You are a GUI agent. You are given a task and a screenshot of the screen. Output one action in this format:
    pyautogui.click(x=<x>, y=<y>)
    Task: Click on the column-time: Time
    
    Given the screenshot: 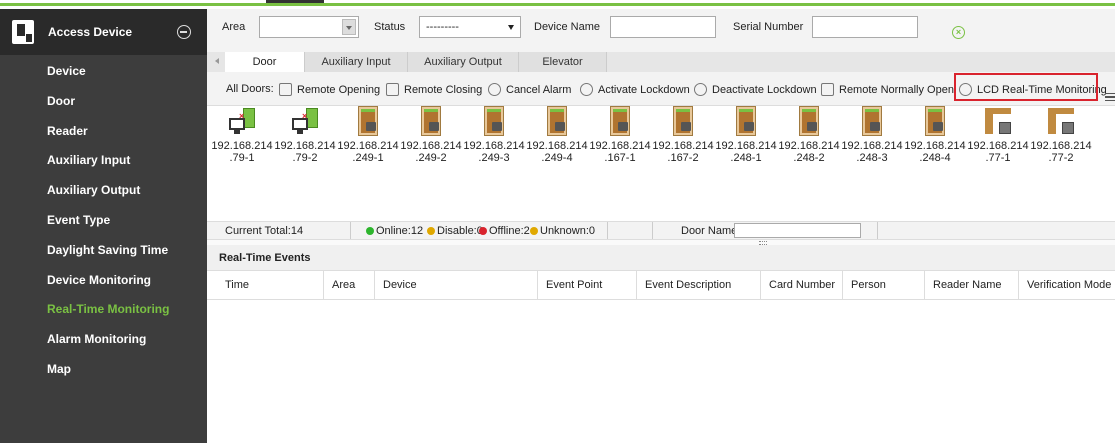 What is the action you would take?
    pyautogui.click(x=270, y=285)
    